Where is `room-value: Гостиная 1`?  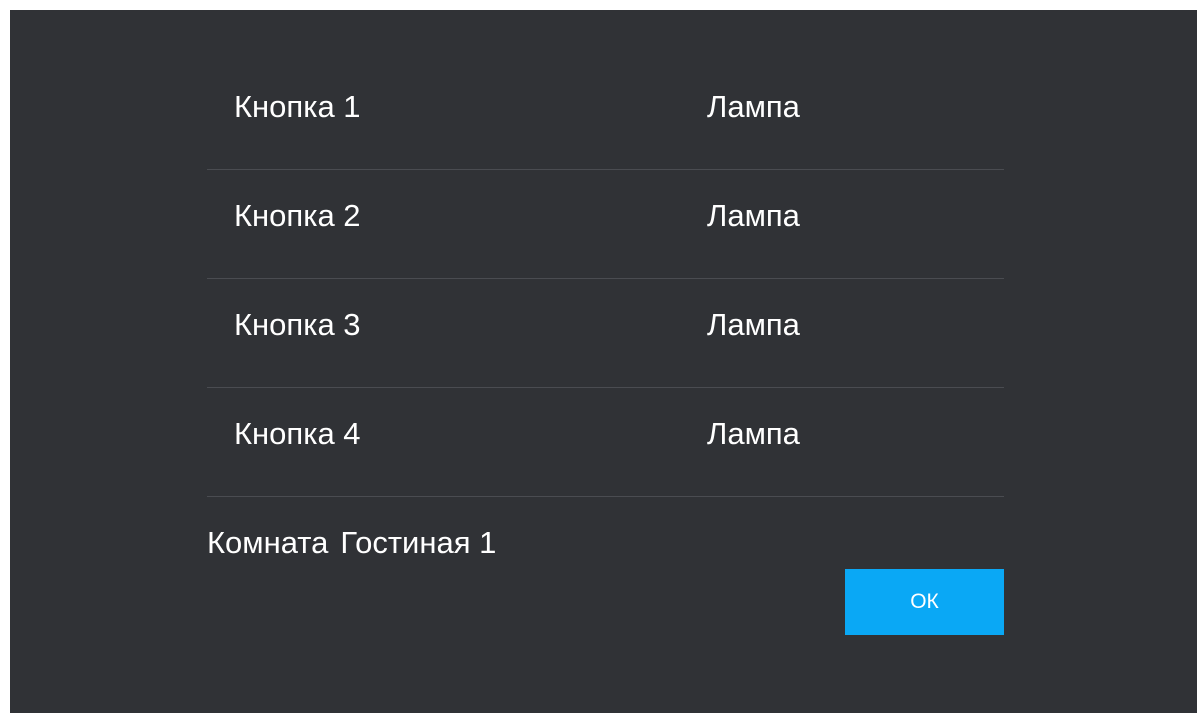
room-value: Гостиная 1 is located at coordinates (418, 542).